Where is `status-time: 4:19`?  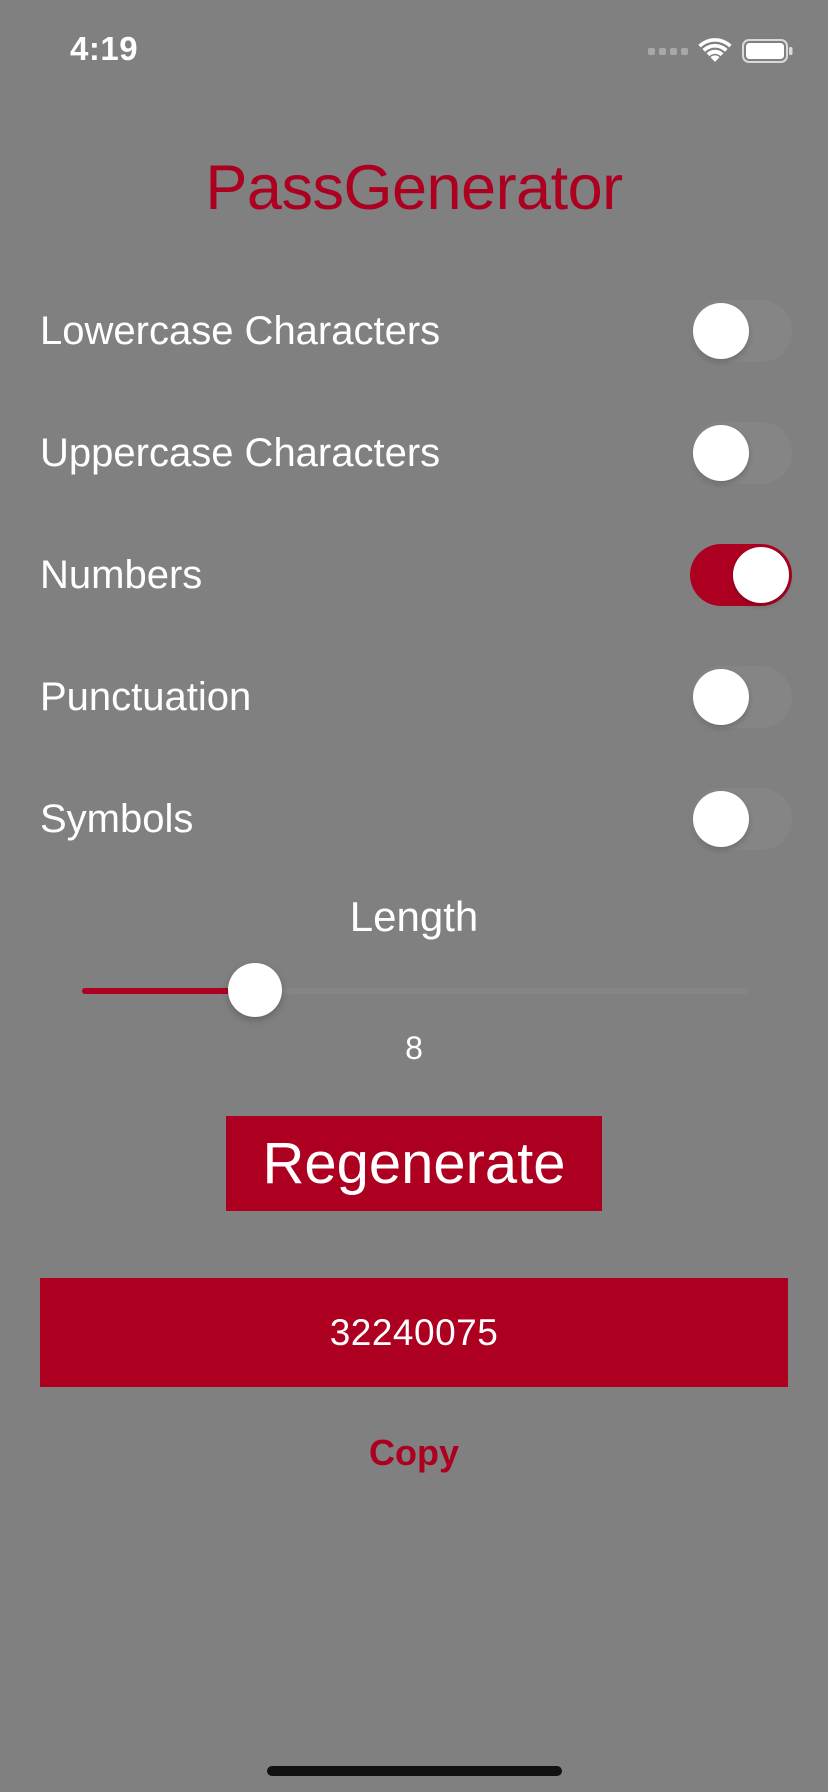 status-time: 4:19 is located at coordinates (104, 48).